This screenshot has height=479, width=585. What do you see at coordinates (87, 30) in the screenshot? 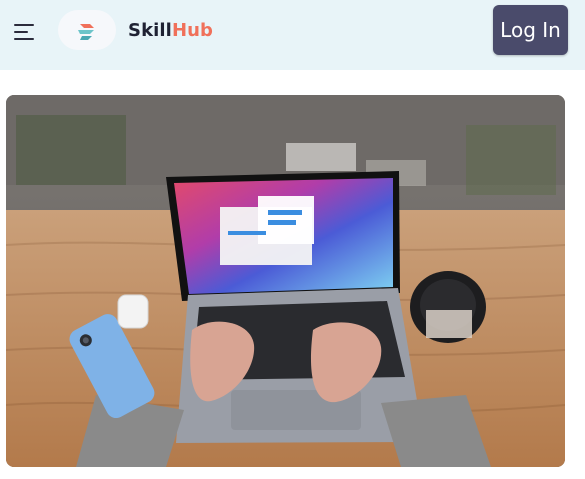
I see `skillhub-logo-icon` at bounding box center [87, 30].